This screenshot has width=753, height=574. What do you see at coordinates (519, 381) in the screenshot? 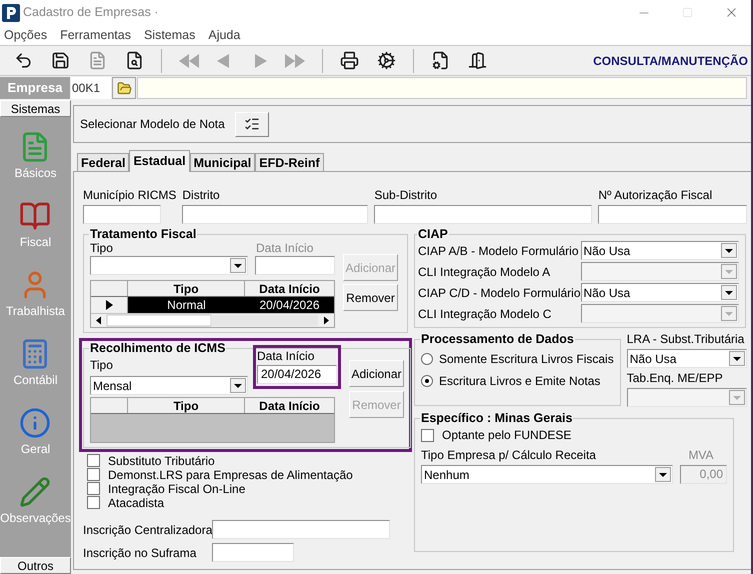
I see `radio-label: Escritura Livros e Emite Notas` at bounding box center [519, 381].